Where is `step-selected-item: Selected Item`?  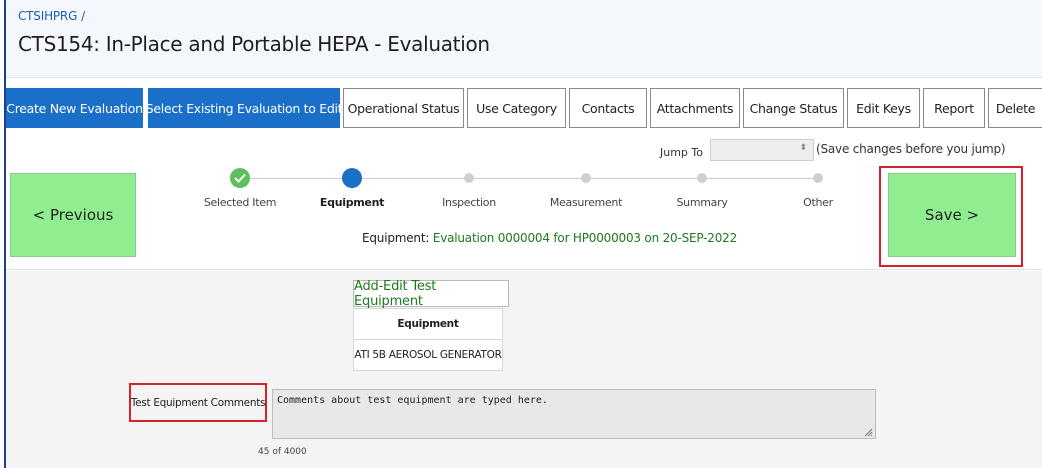 step-selected-item: Selected Item is located at coordinates (240, 188).